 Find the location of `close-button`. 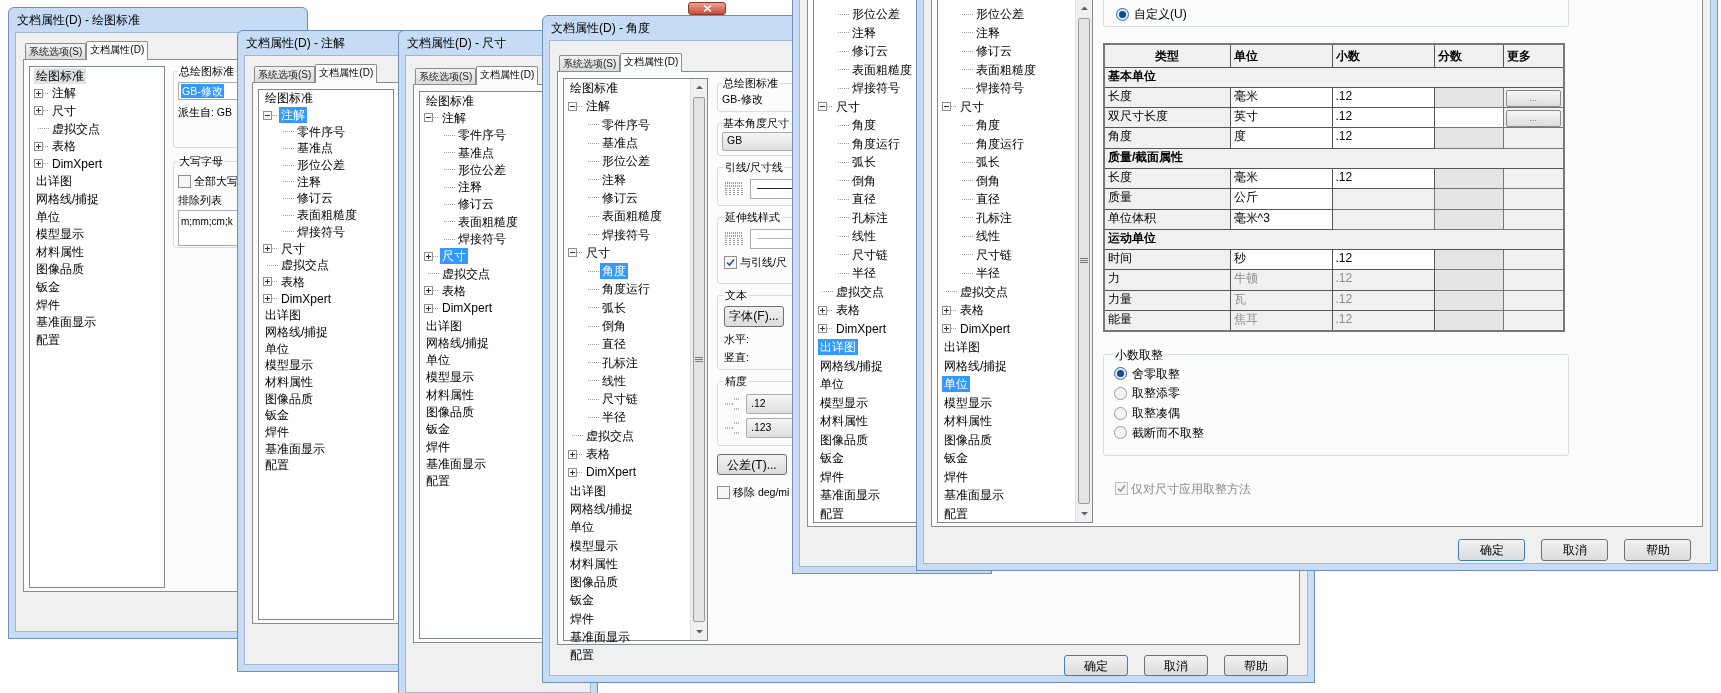

close-button is located at coordinates (707, 8).